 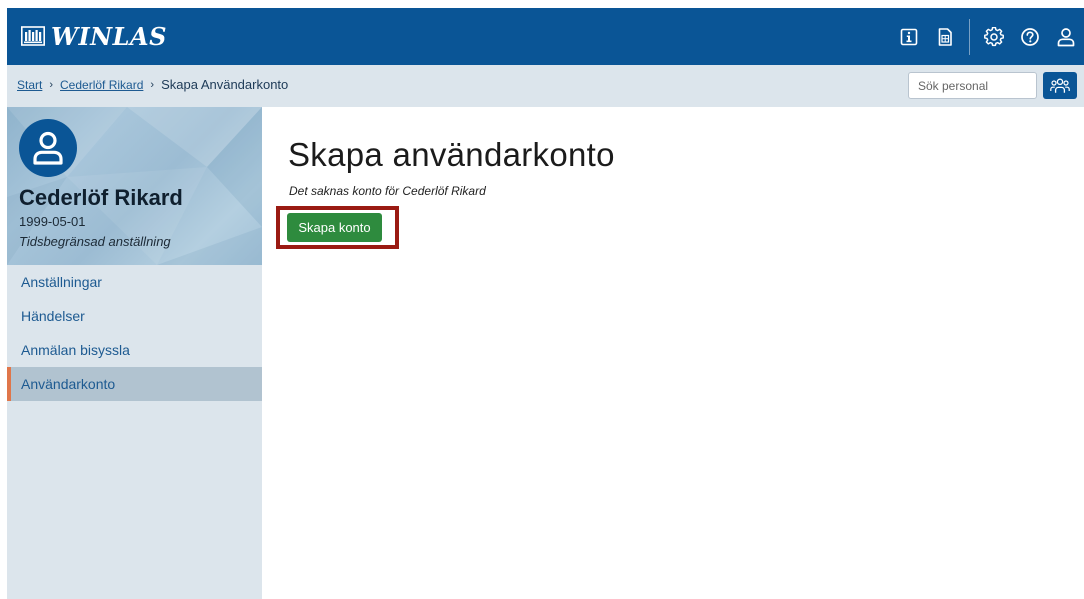 I want to click on create-account-button: Skapa konto, so click(x=334, y=227).